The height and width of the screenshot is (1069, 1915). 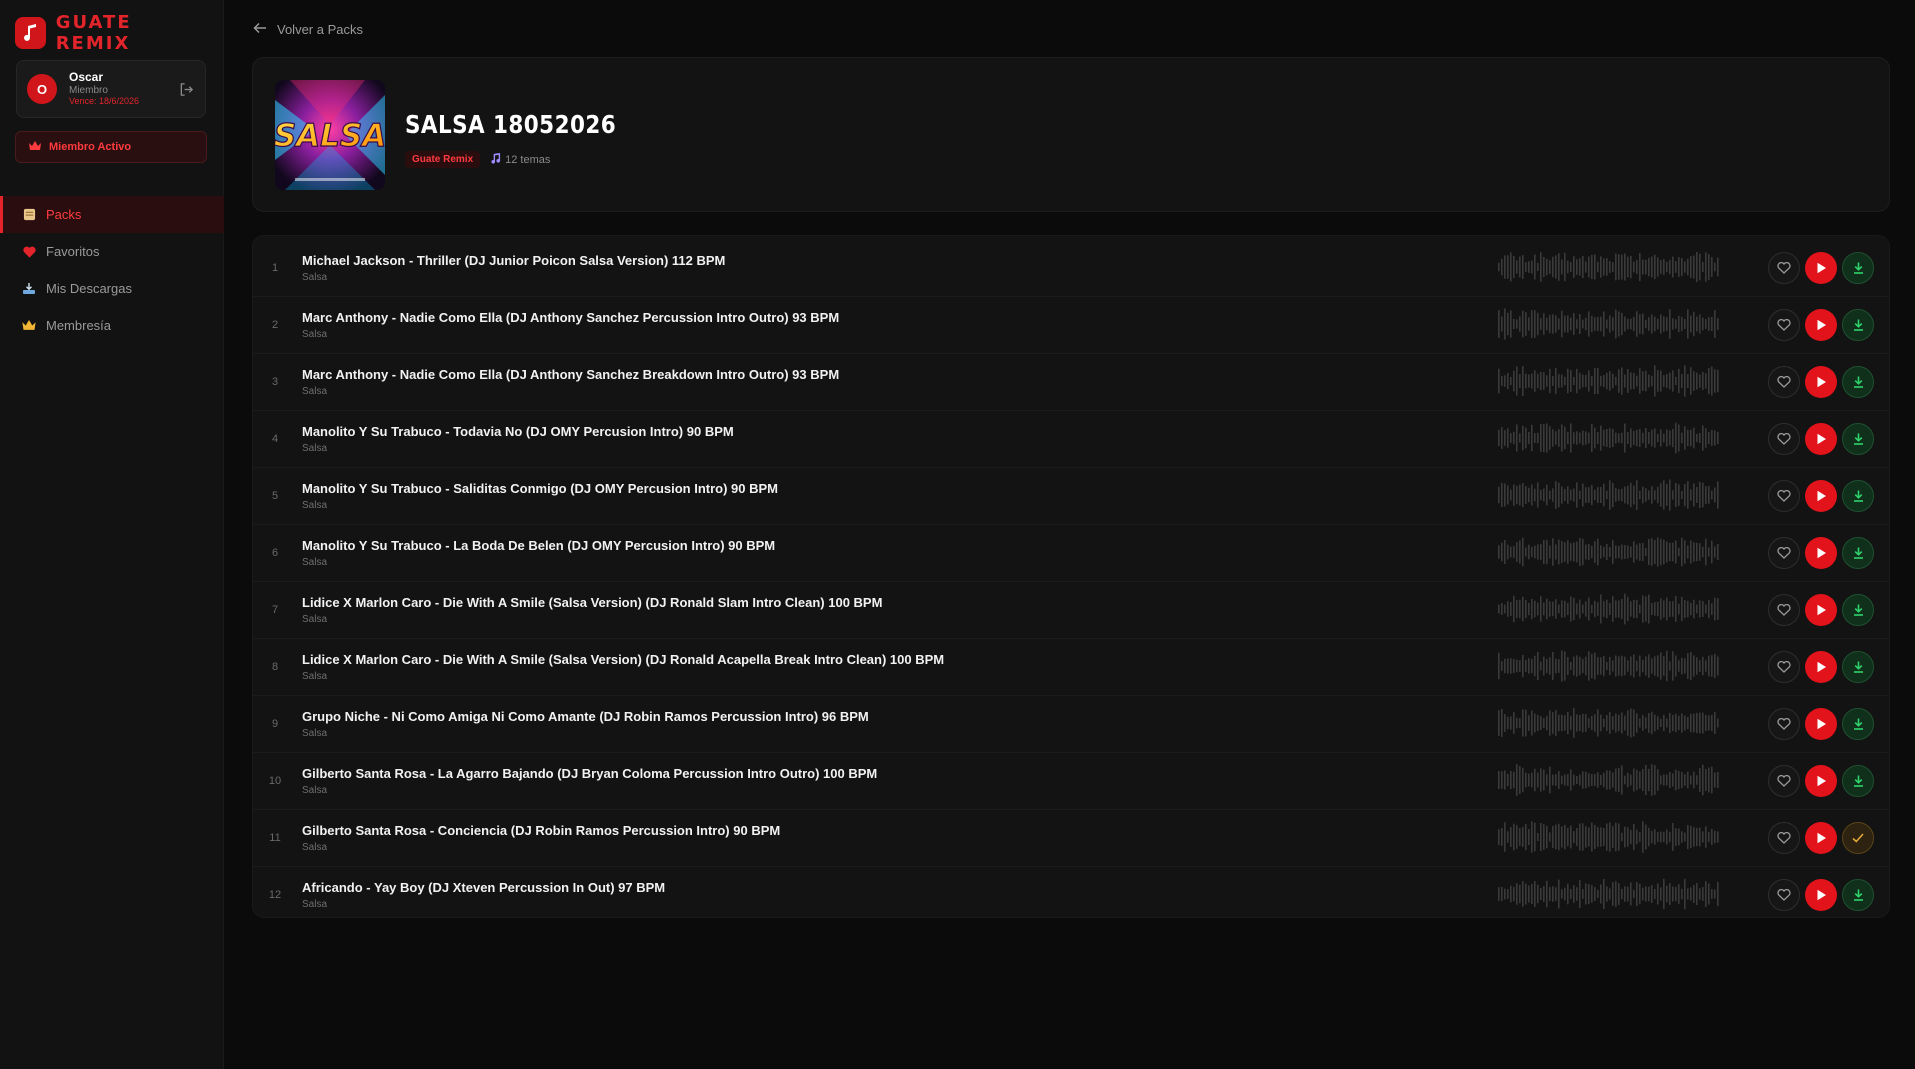 What do you see at coordinates (112, 325) in the screenshot?
I see `sidebar-item-membresia: Membresía` at bounding box center [112, 325].